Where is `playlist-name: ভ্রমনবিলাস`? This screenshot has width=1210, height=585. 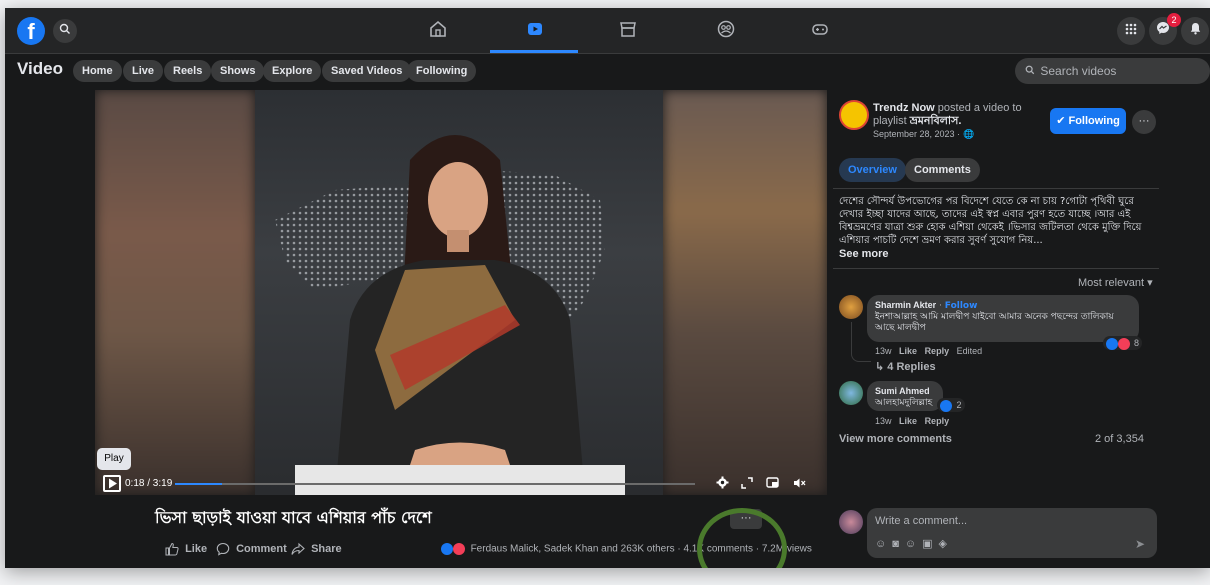 playlist-name: ভ্রমনবিলাস is located at coordinates (934, 121).